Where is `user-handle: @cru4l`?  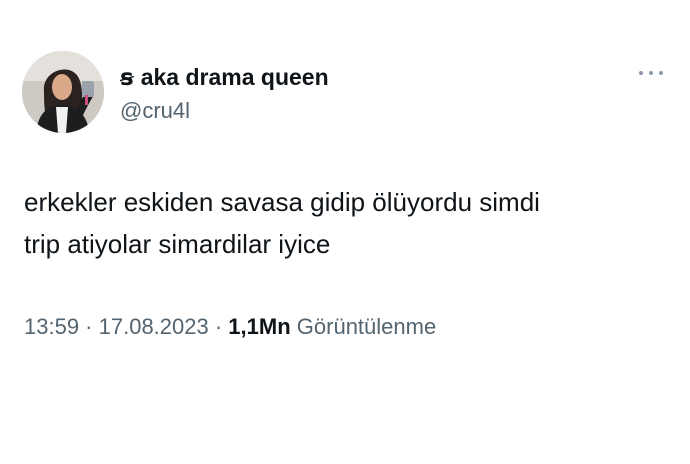 user-handle: @cru4l is located at coordinates (155, 111).